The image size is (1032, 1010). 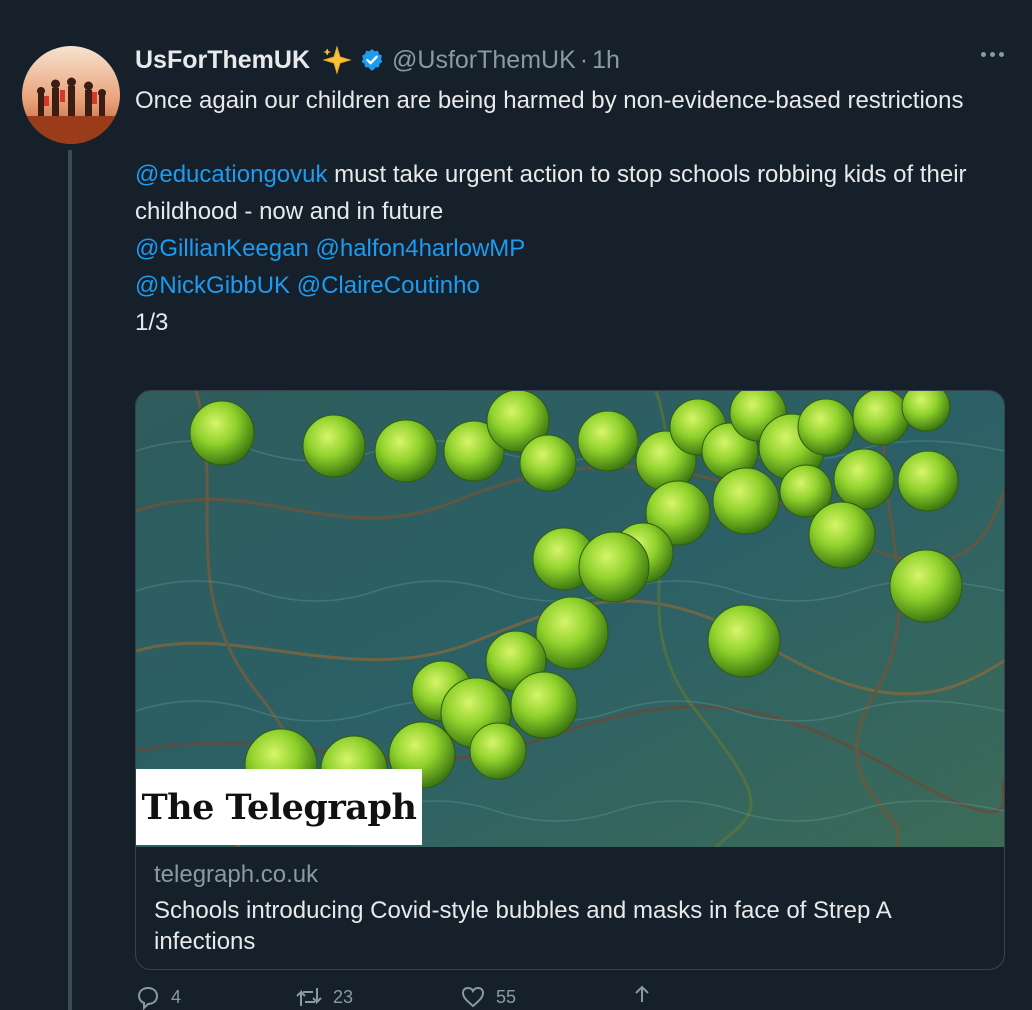 I want to click on tweet-header: UsForThemUK @UsforThemUK · 1h, so click(x=377, y=60).